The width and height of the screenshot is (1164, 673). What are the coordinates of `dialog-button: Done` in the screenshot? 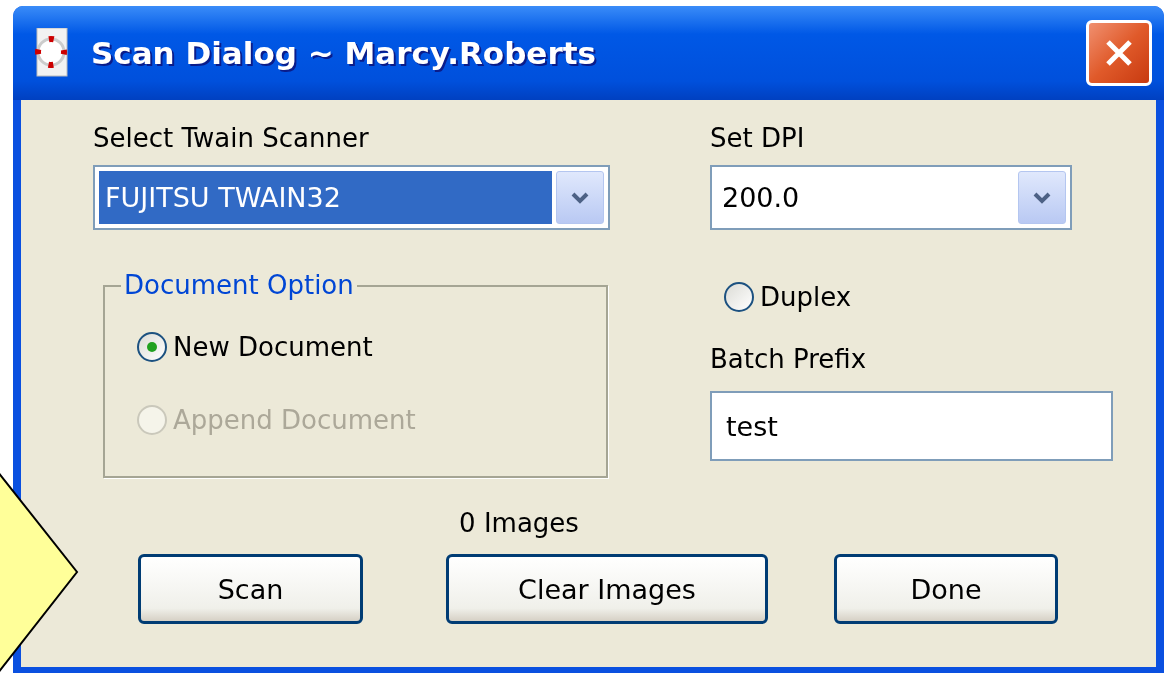 It's located at (946, 589).